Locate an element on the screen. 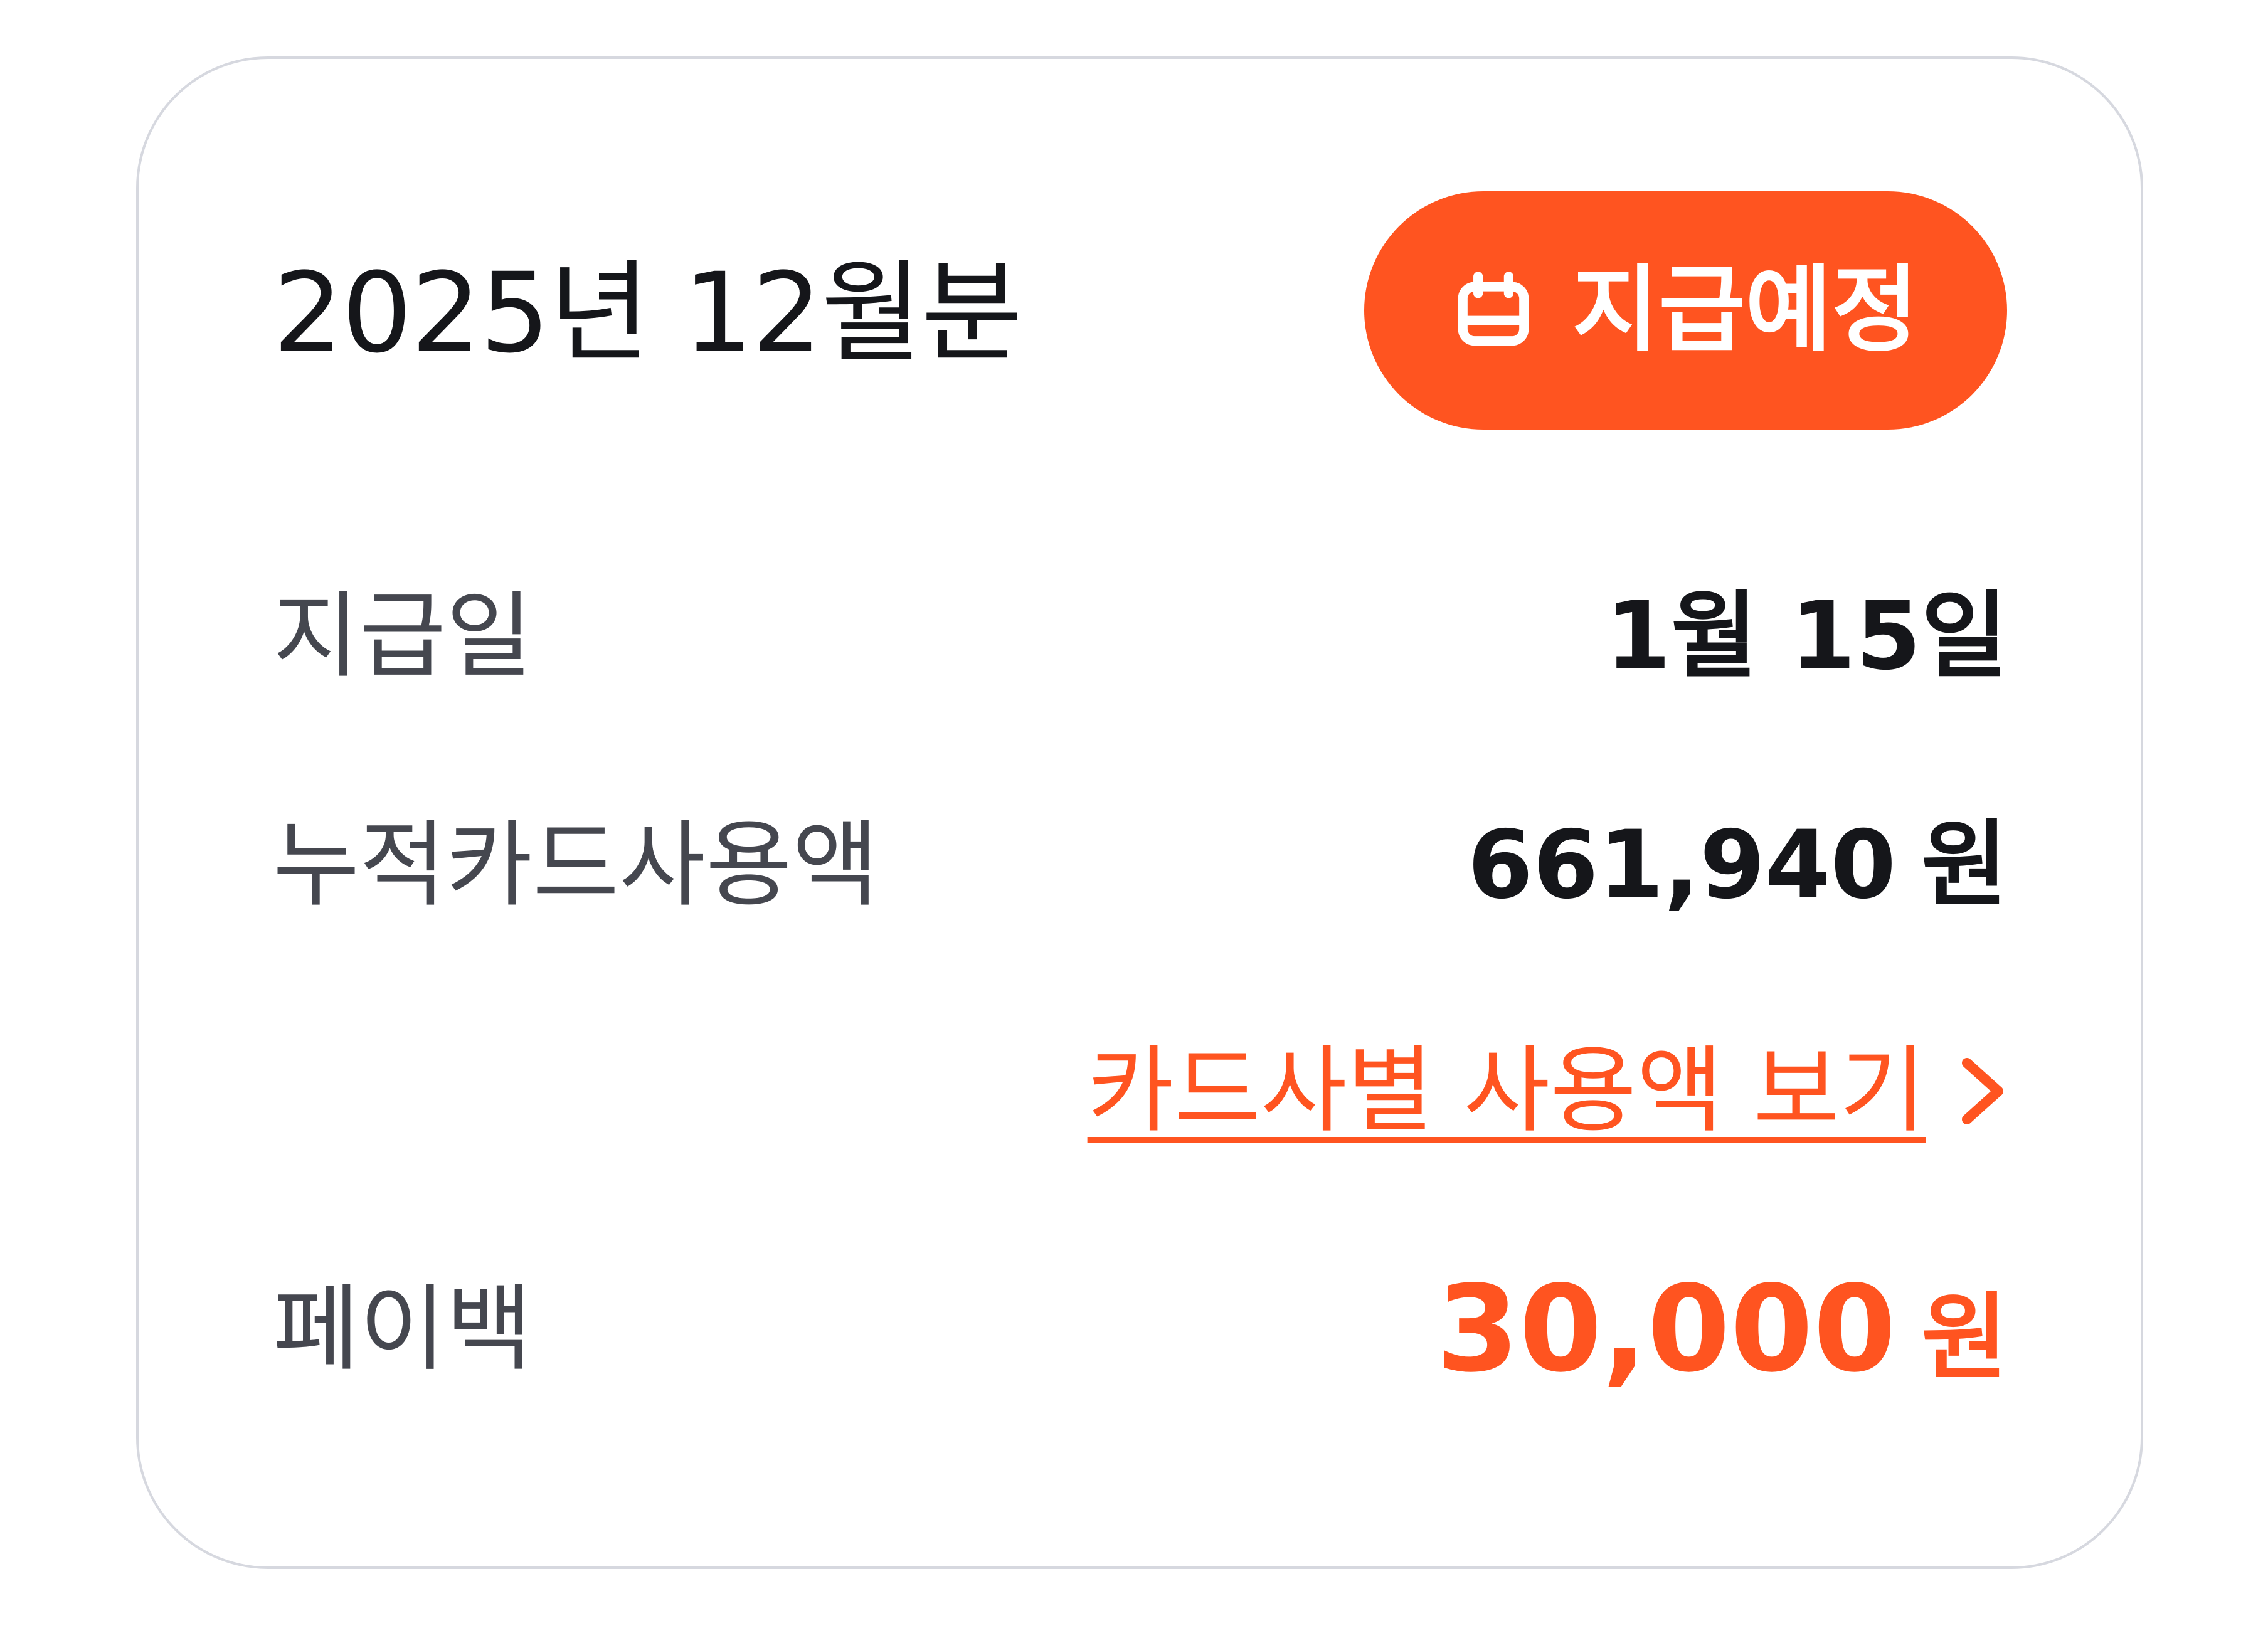 This screenshot has height=1643, width=2268. card-usage-amount: 661,940 is located at coordinates (1681, 866).